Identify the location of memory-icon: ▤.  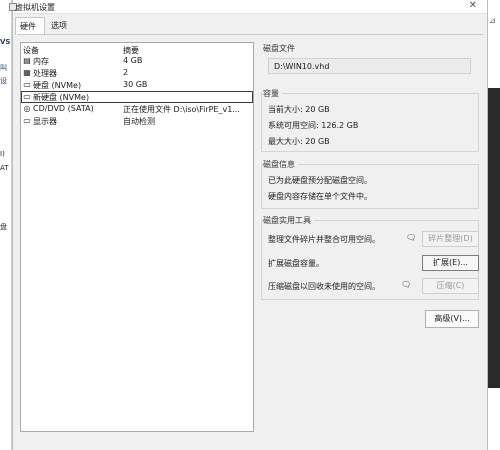
(27, 60).